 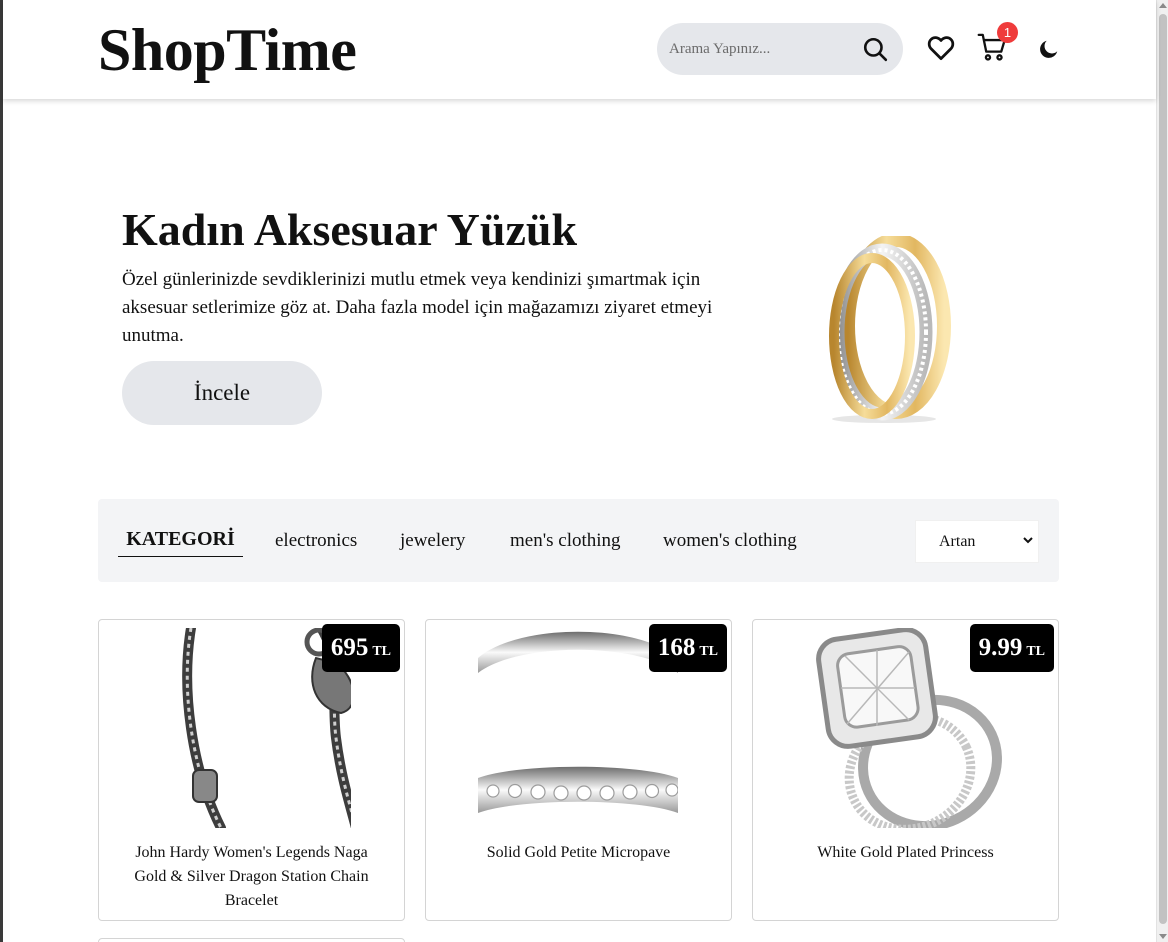 I want to click on category-jewelery: jewelery, so click(x=432, y=541).